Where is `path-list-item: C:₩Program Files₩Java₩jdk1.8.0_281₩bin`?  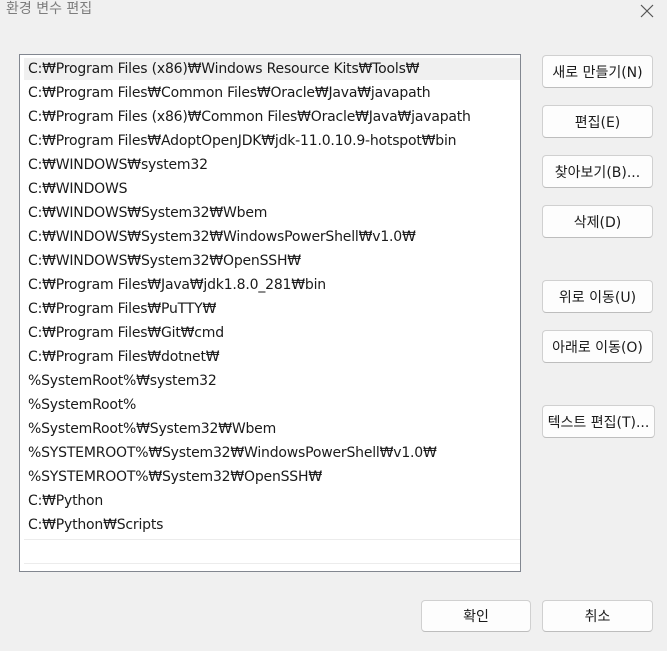 path-list-item: C:₩Program Files₩Java₩jdk1.8.0_281₩bin is located at coordinates (272, 285).